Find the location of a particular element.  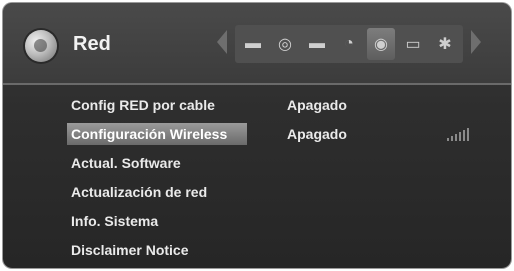

category-tabs: ▬ ◎ ▬ ◔ ◉ ▭ ✱ is located at coordinates (349, 46).